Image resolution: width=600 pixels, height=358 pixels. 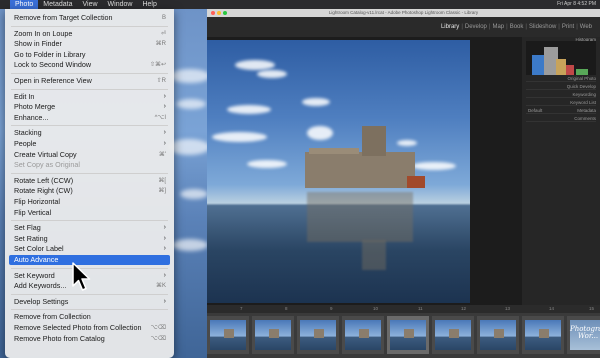 What do you see at coordinates (542, 27) in the screenshot?
I see `module-slideshow: Slideshow` at bounding box center [542, 27].